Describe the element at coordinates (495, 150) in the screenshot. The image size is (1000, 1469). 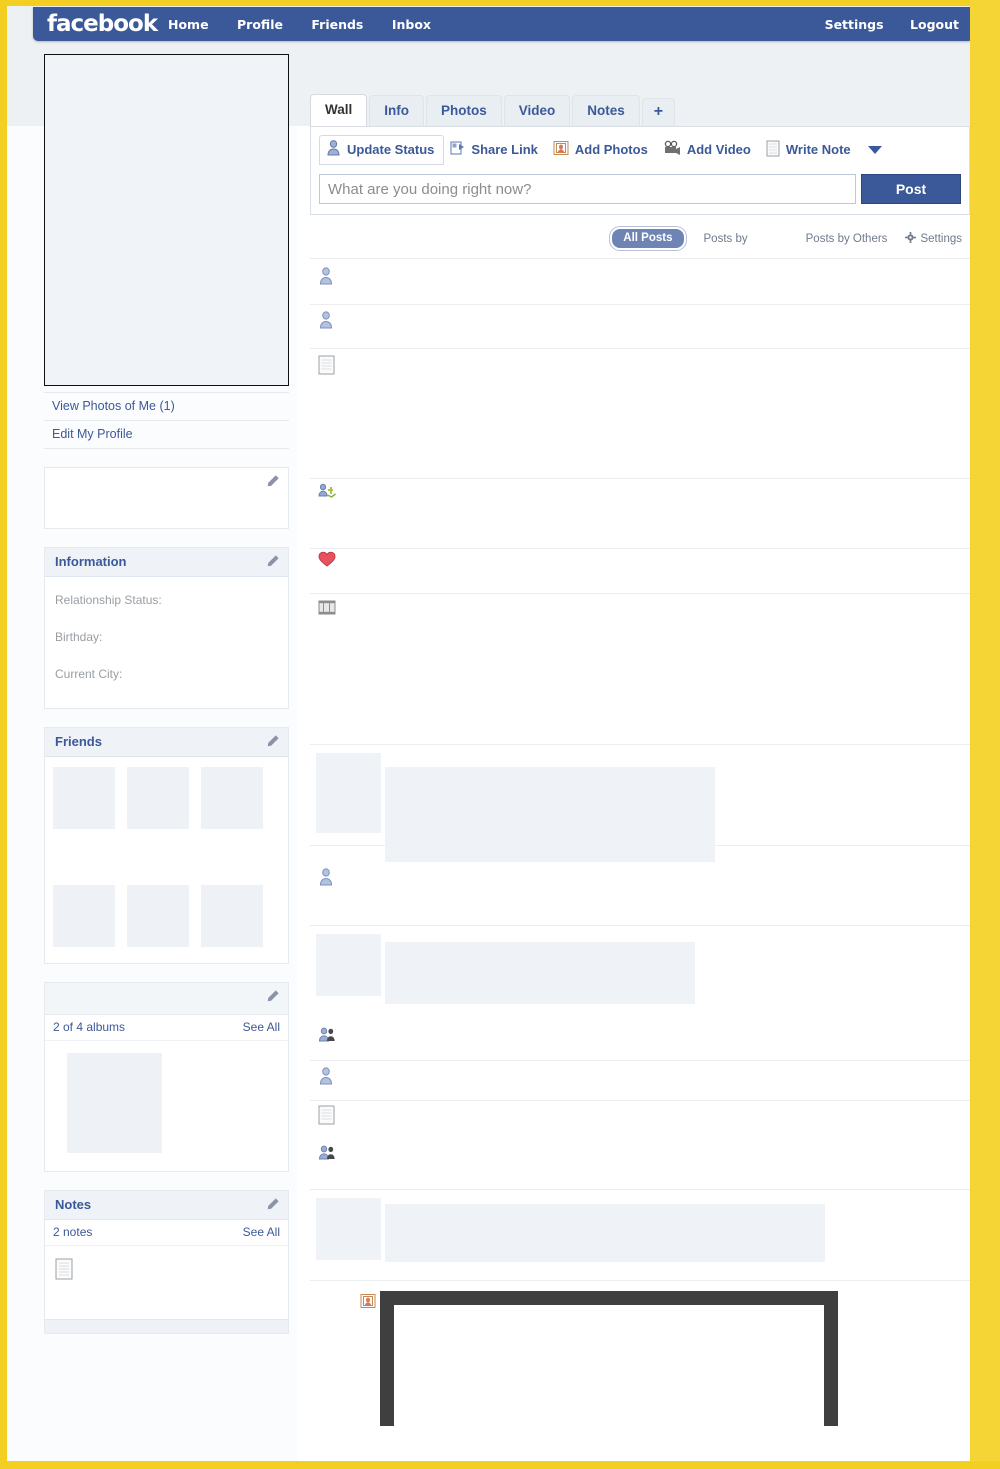
I see `publisher-share-link: Share Link` at that location.